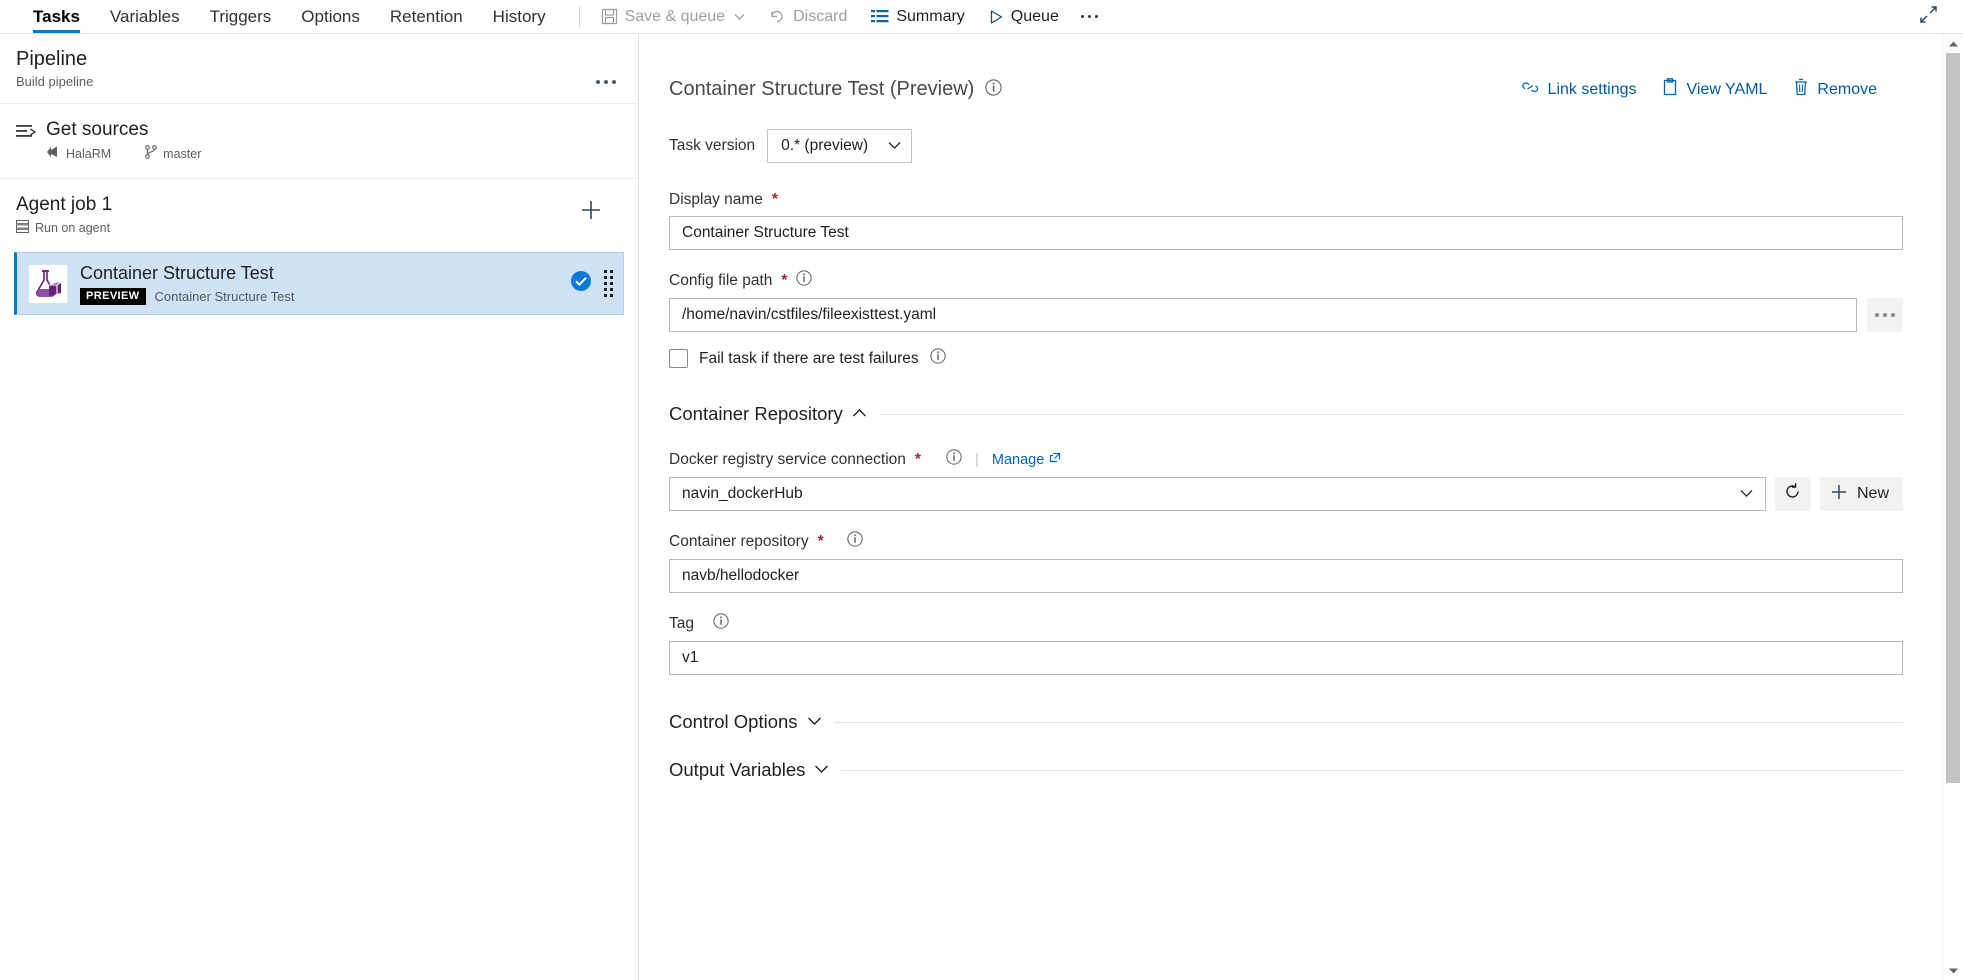 The image size is (1963, 980). Describe the element at coordinates (53, 153) in the screenshot. I see `azure-repos-icon` at that location.